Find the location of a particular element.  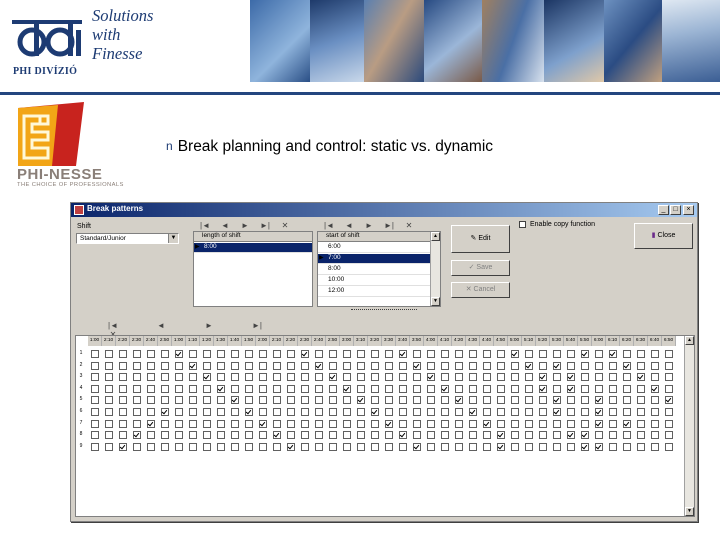

edit-button: ✎ Edit is located at coordinates (480, 239).